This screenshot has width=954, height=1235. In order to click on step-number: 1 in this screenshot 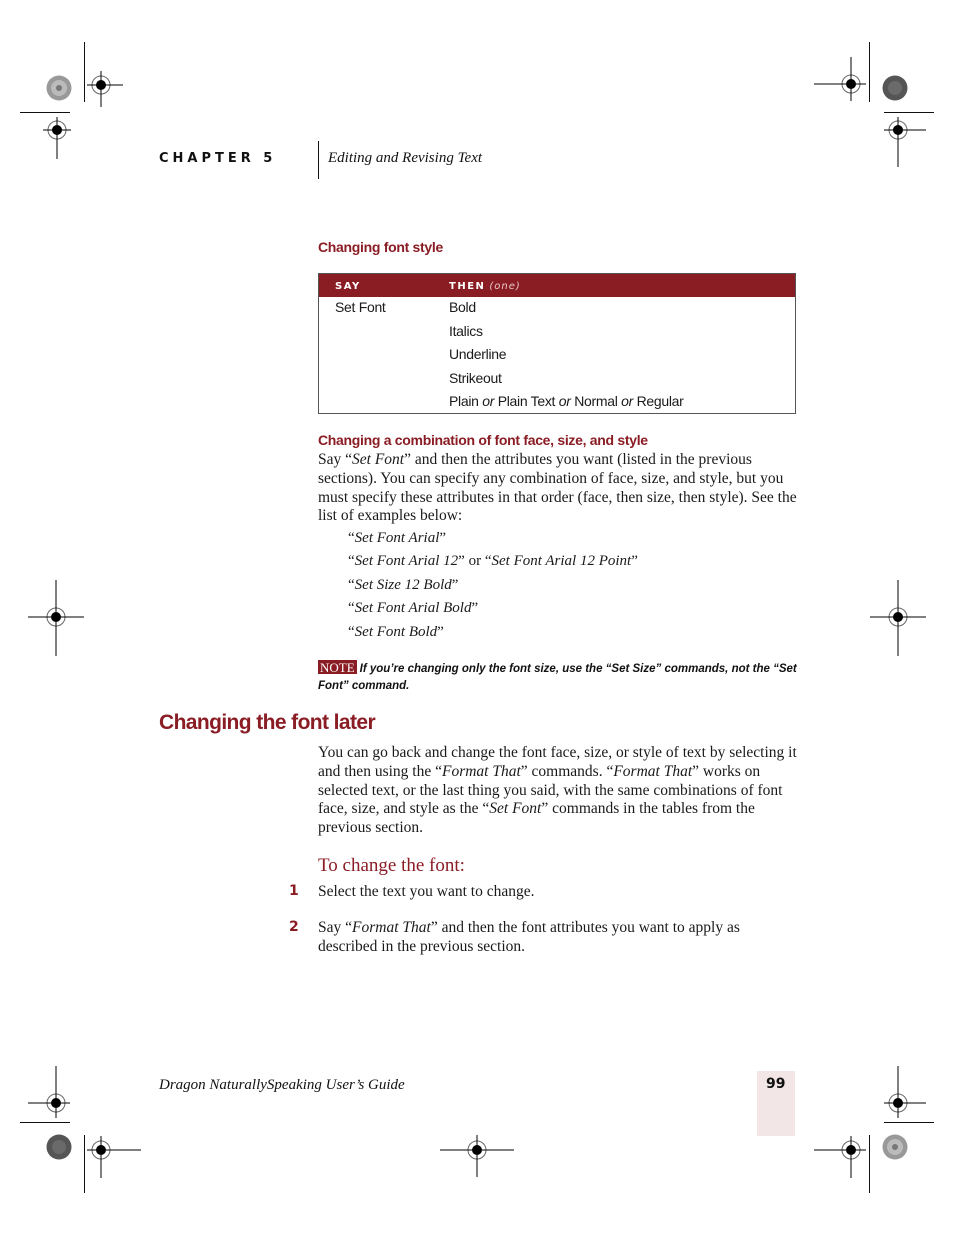, I will do `click(294, 891)`.